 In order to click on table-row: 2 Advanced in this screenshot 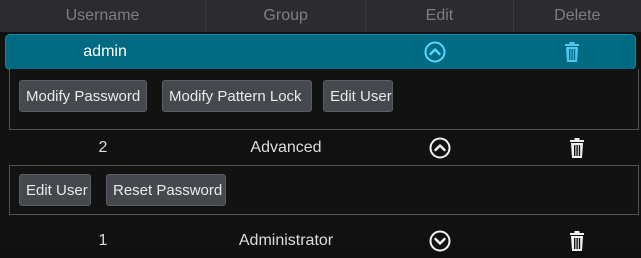, I will do `click(320, 148)`.